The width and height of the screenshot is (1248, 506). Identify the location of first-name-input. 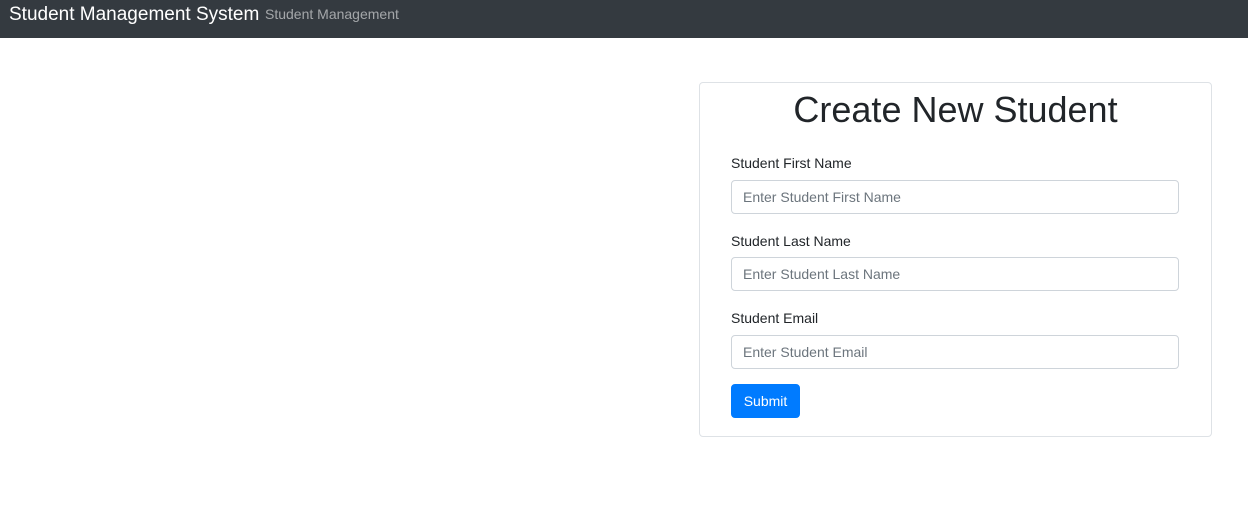
(955, 197).